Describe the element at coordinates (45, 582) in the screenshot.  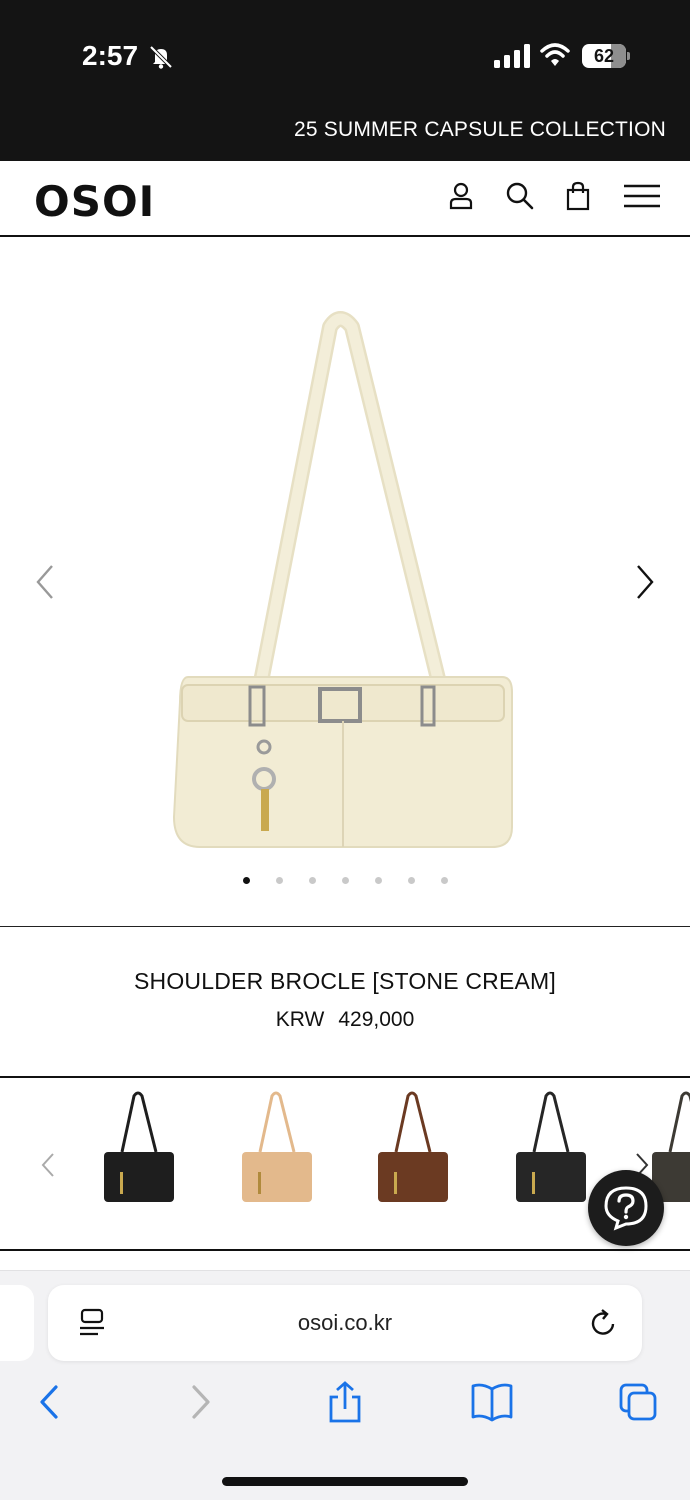
I see `gallery-prev-arrow-icon` at that location.